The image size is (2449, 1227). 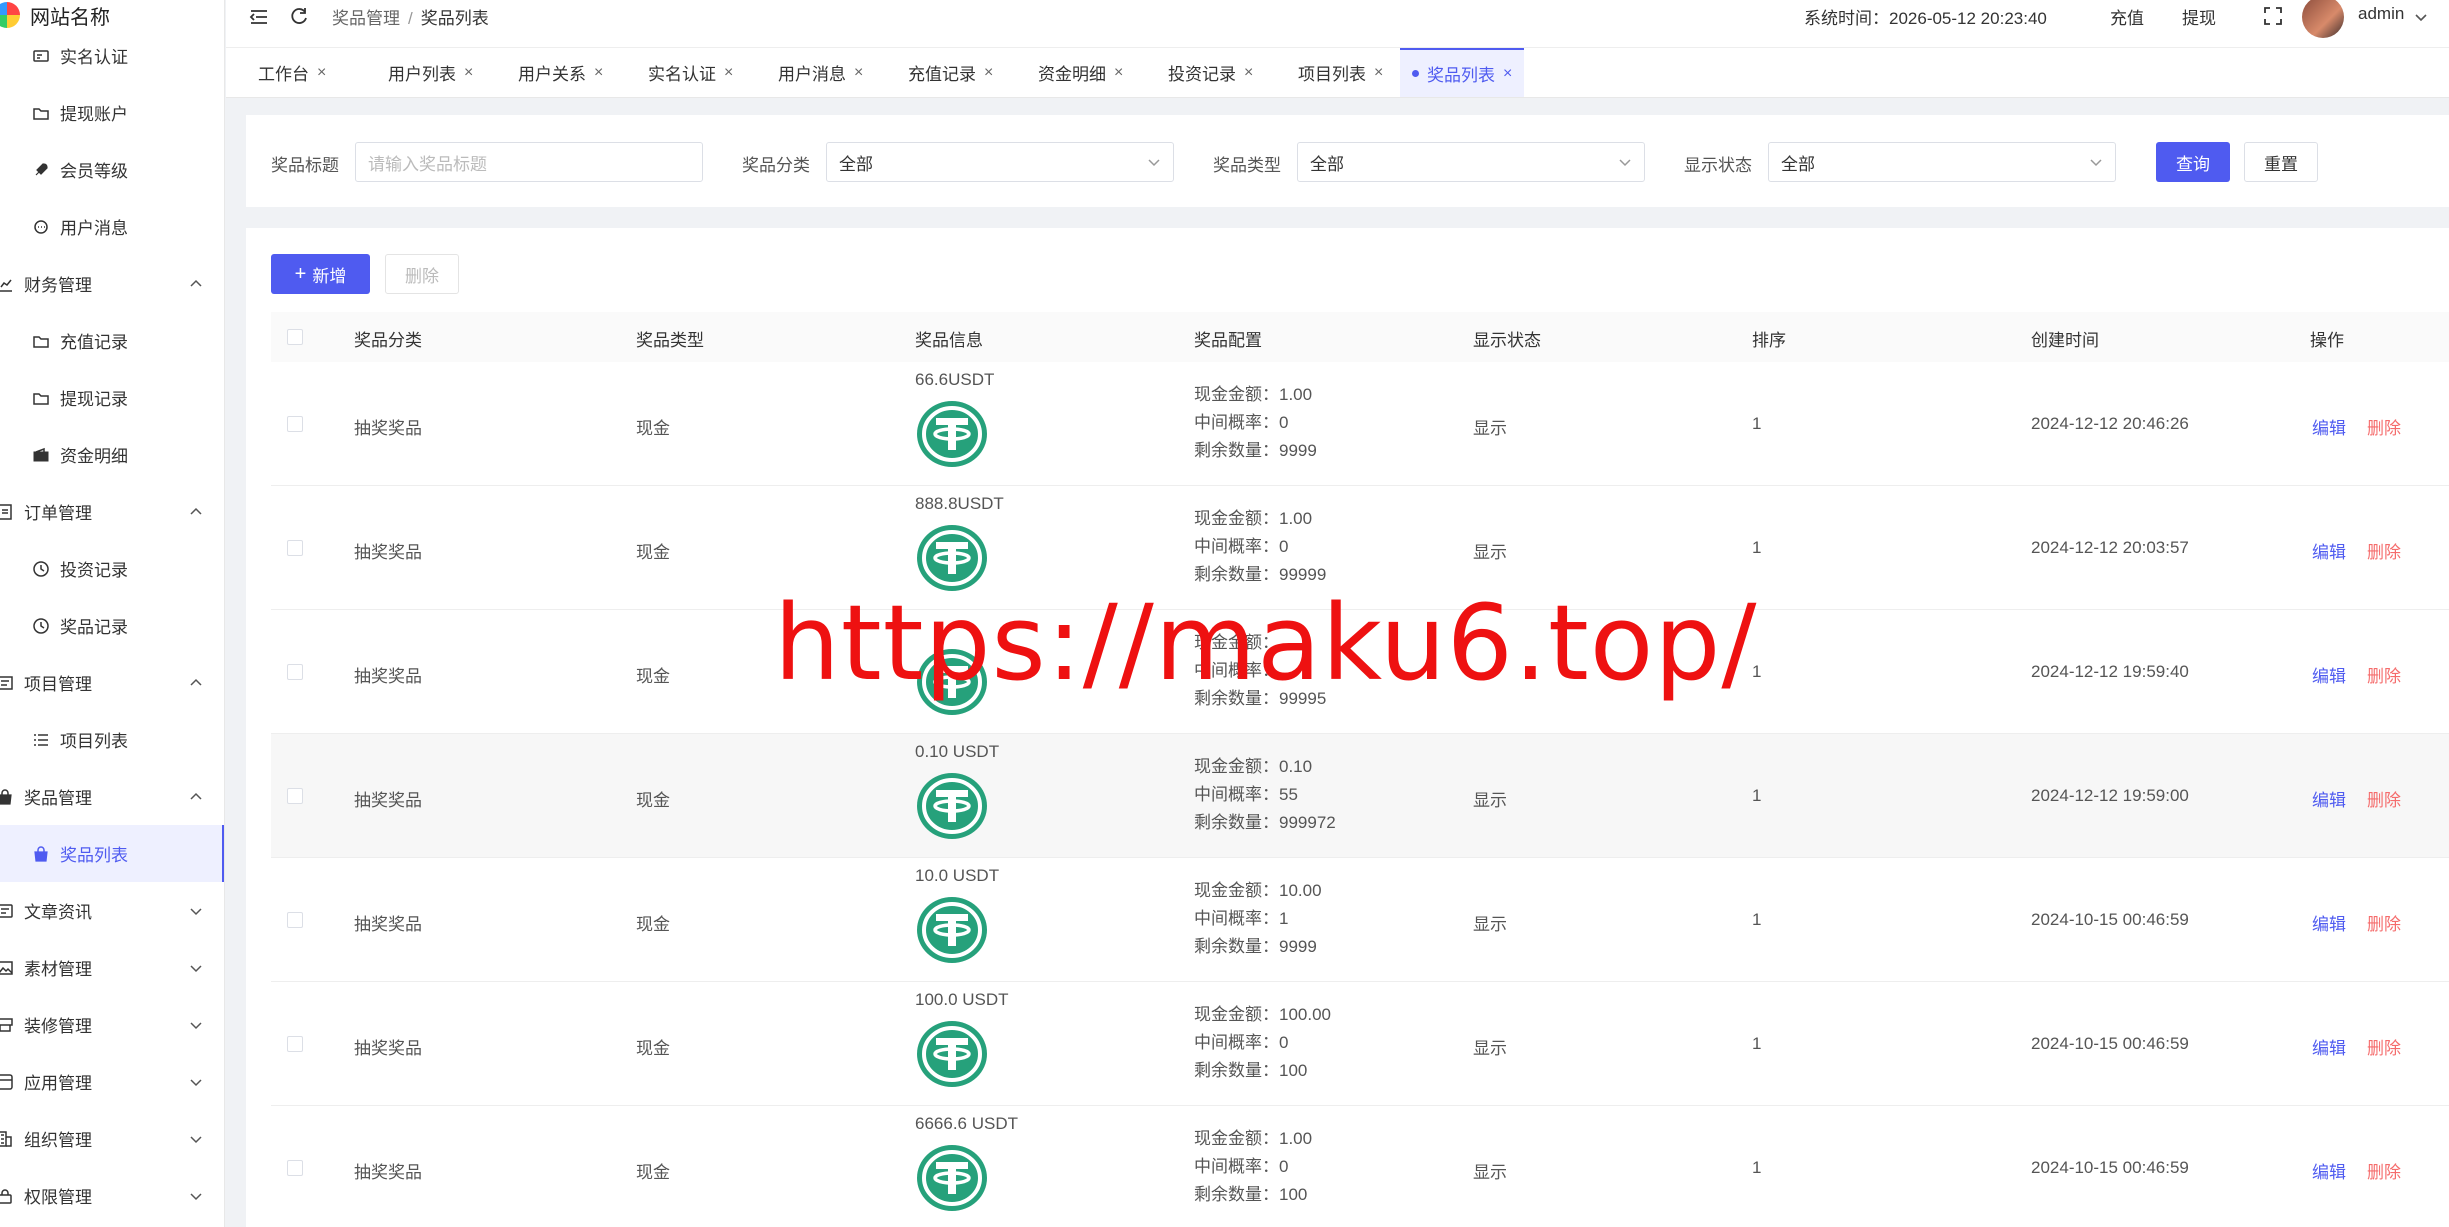 I want to click on decor-icon, so click(x=7, y=1025).